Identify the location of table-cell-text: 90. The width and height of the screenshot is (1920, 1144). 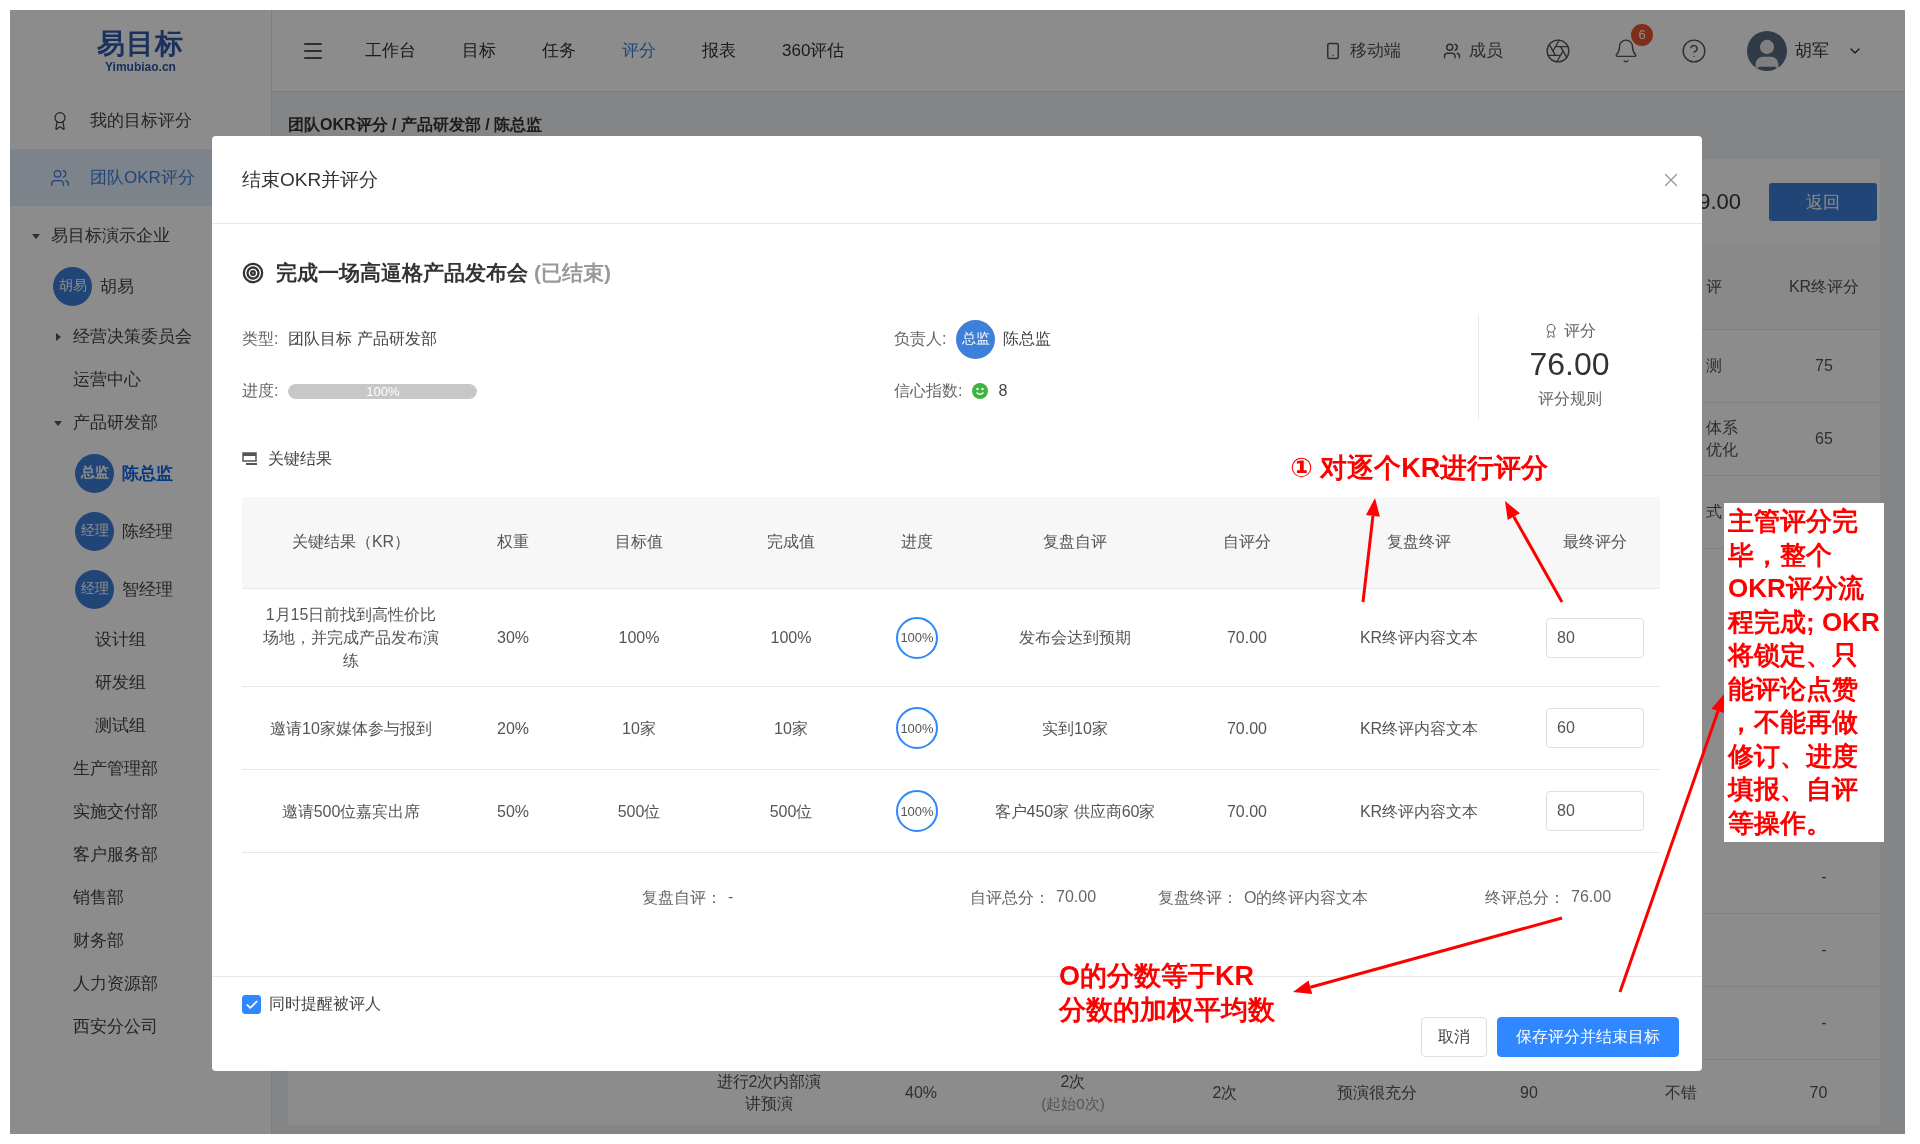
(1529, 1092).